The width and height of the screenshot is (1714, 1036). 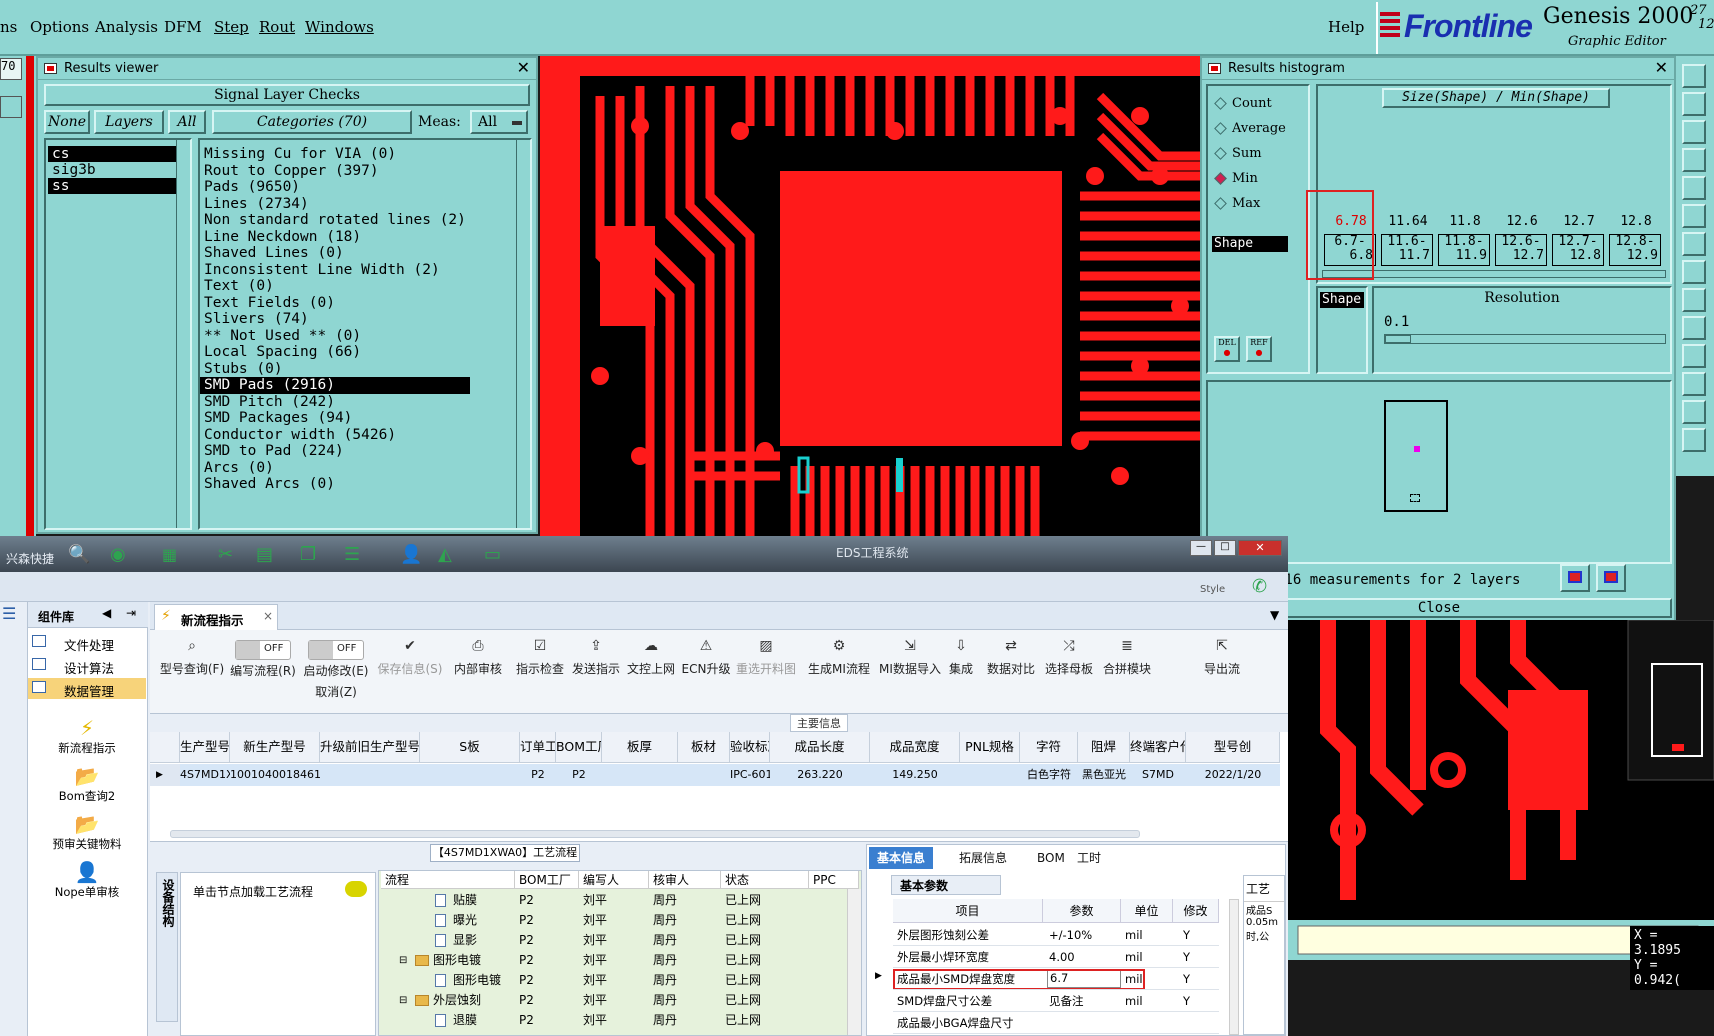 What do you see at coordinates (9, 613) in the screenshot?
I see `menu-icon: ☰` at bounding box center [9, 613].